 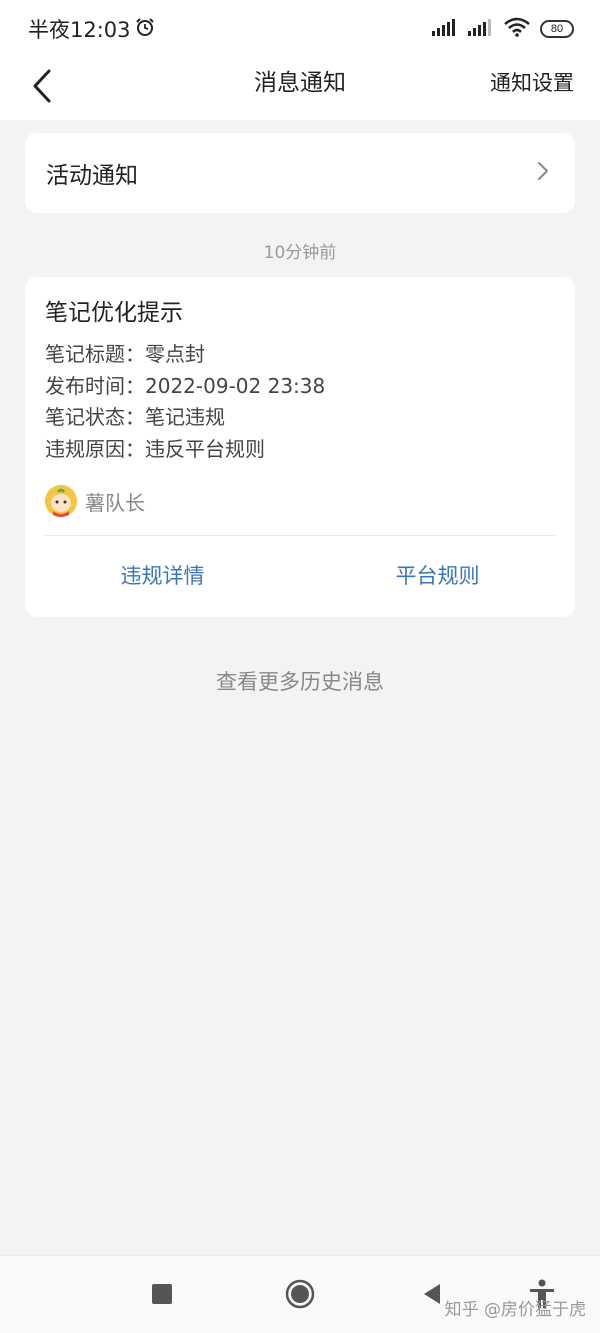 What do you see at coordinates (532, 83) in the screenshot?
I see `notification-settings-button: 通知设置` at bounding box center [532, 83].